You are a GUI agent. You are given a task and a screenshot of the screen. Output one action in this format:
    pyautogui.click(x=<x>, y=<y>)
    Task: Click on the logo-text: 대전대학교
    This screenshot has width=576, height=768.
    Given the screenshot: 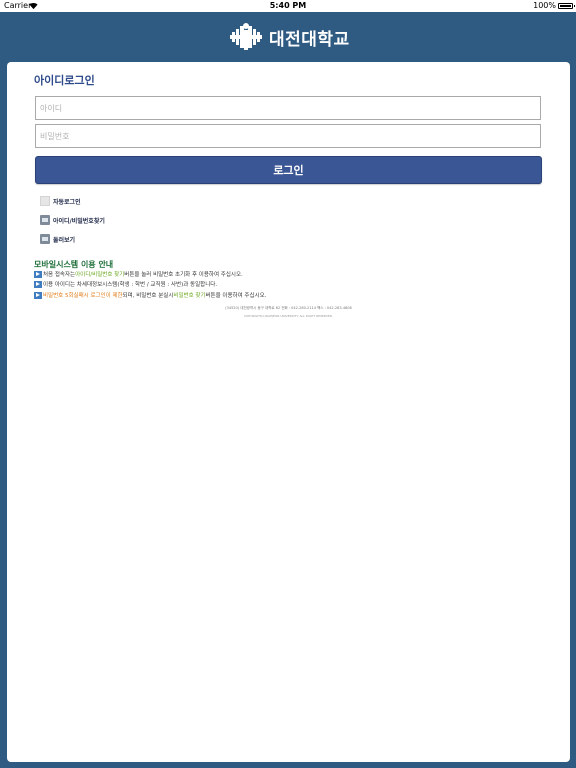 What is the action you would take?
    pyautogui.click(x=309, y=39)
    